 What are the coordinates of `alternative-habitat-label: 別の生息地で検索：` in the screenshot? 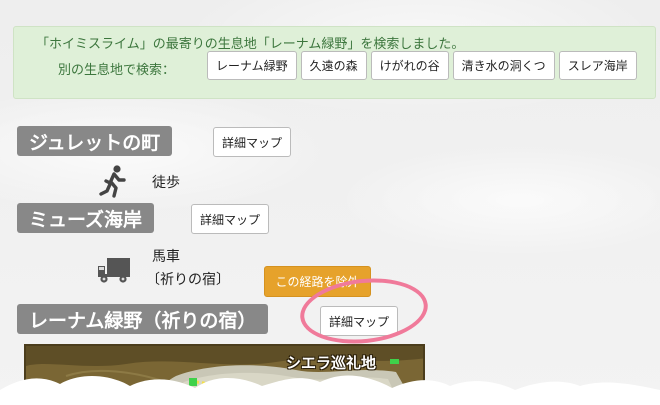 It's located at (117, 70).